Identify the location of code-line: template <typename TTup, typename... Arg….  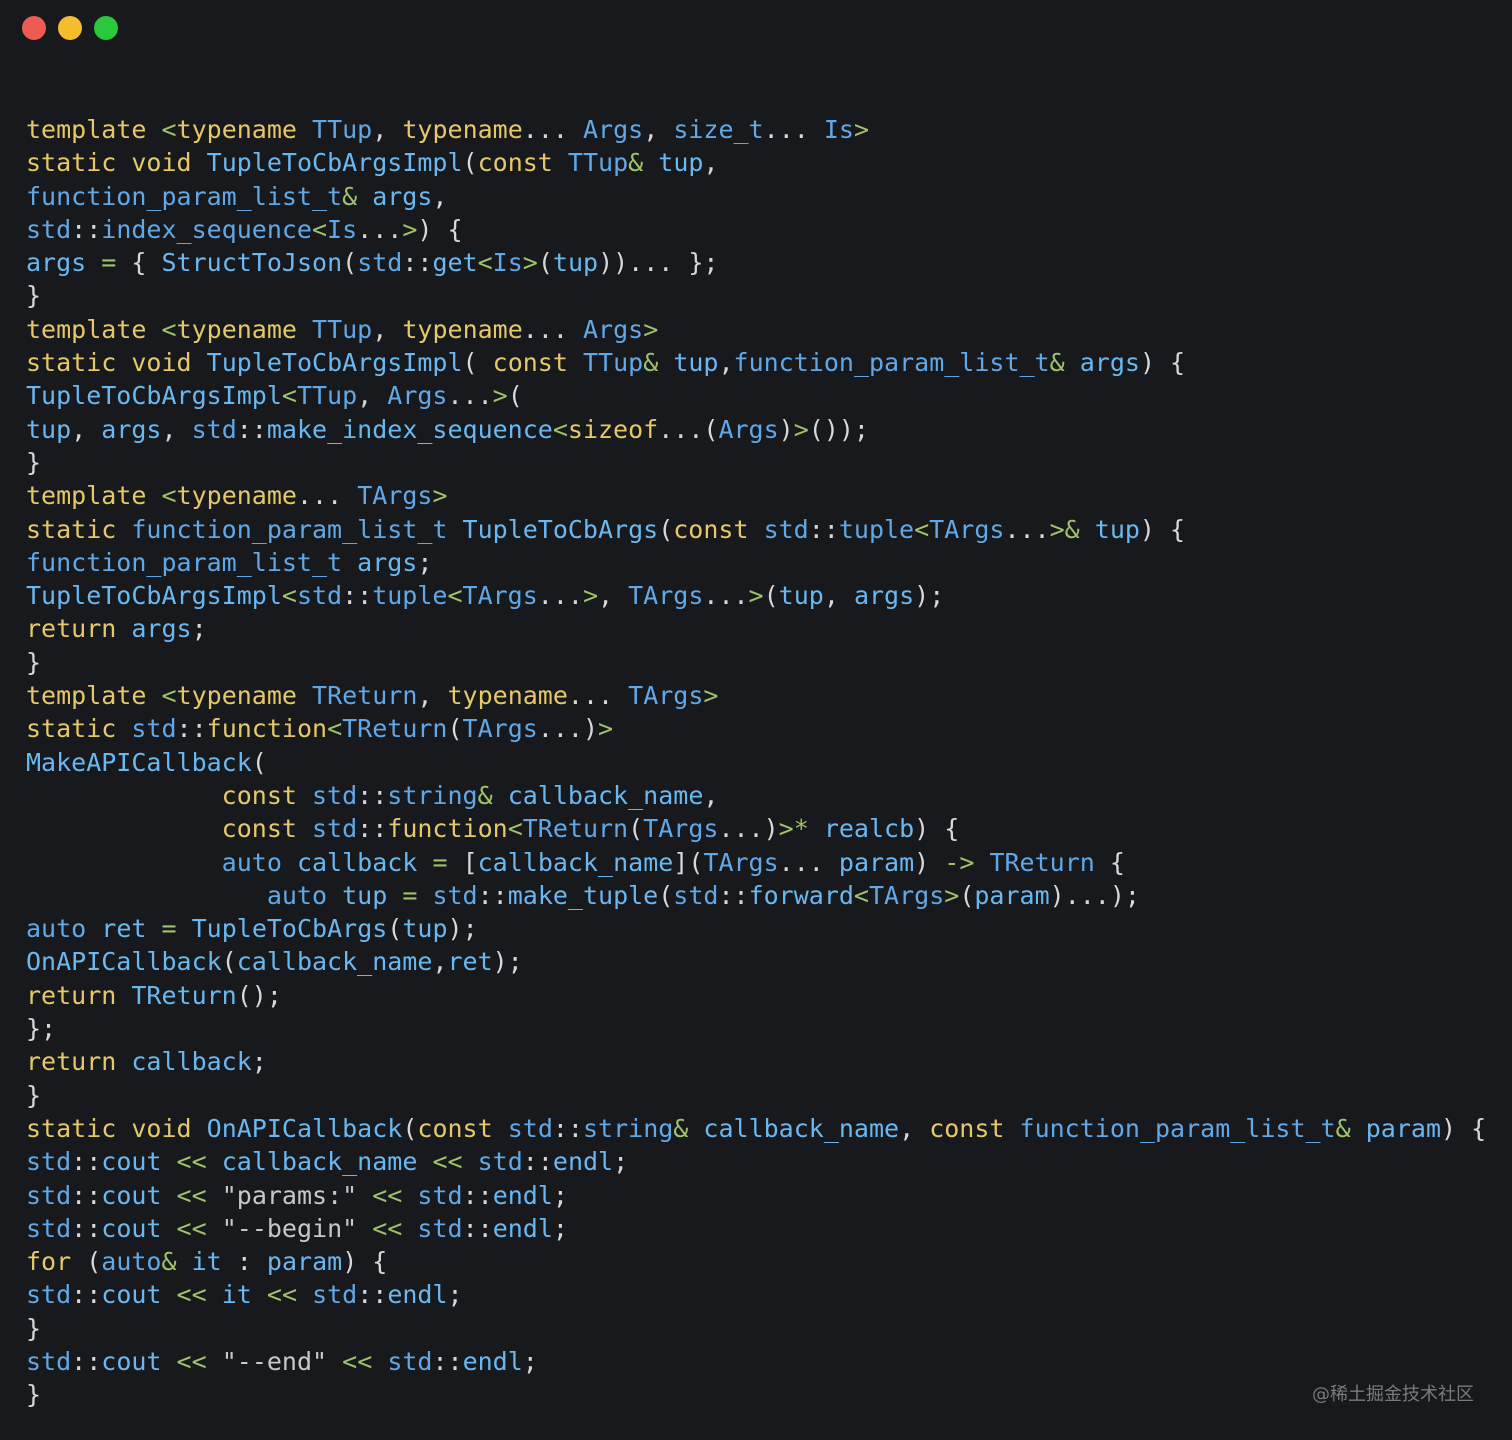
(756, 329).